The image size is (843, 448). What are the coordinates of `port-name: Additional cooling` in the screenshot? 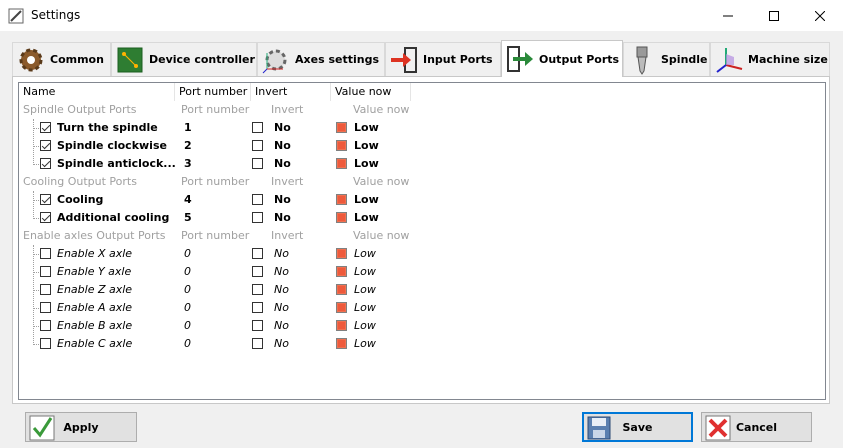 It's located at (113, 217).